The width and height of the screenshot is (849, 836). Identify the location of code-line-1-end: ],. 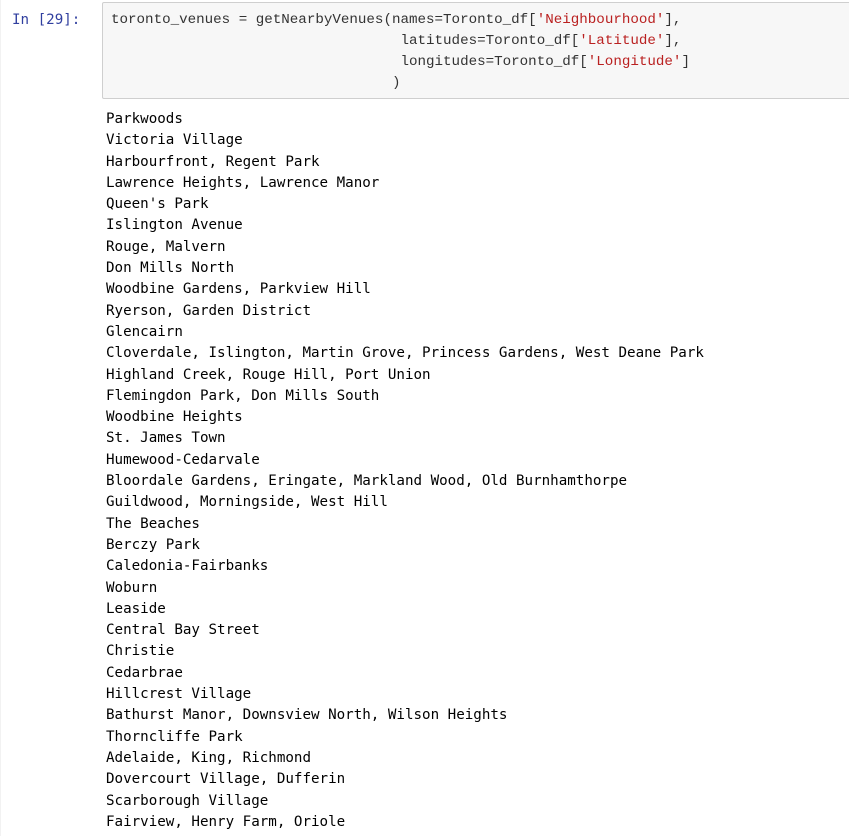
(673, 20).